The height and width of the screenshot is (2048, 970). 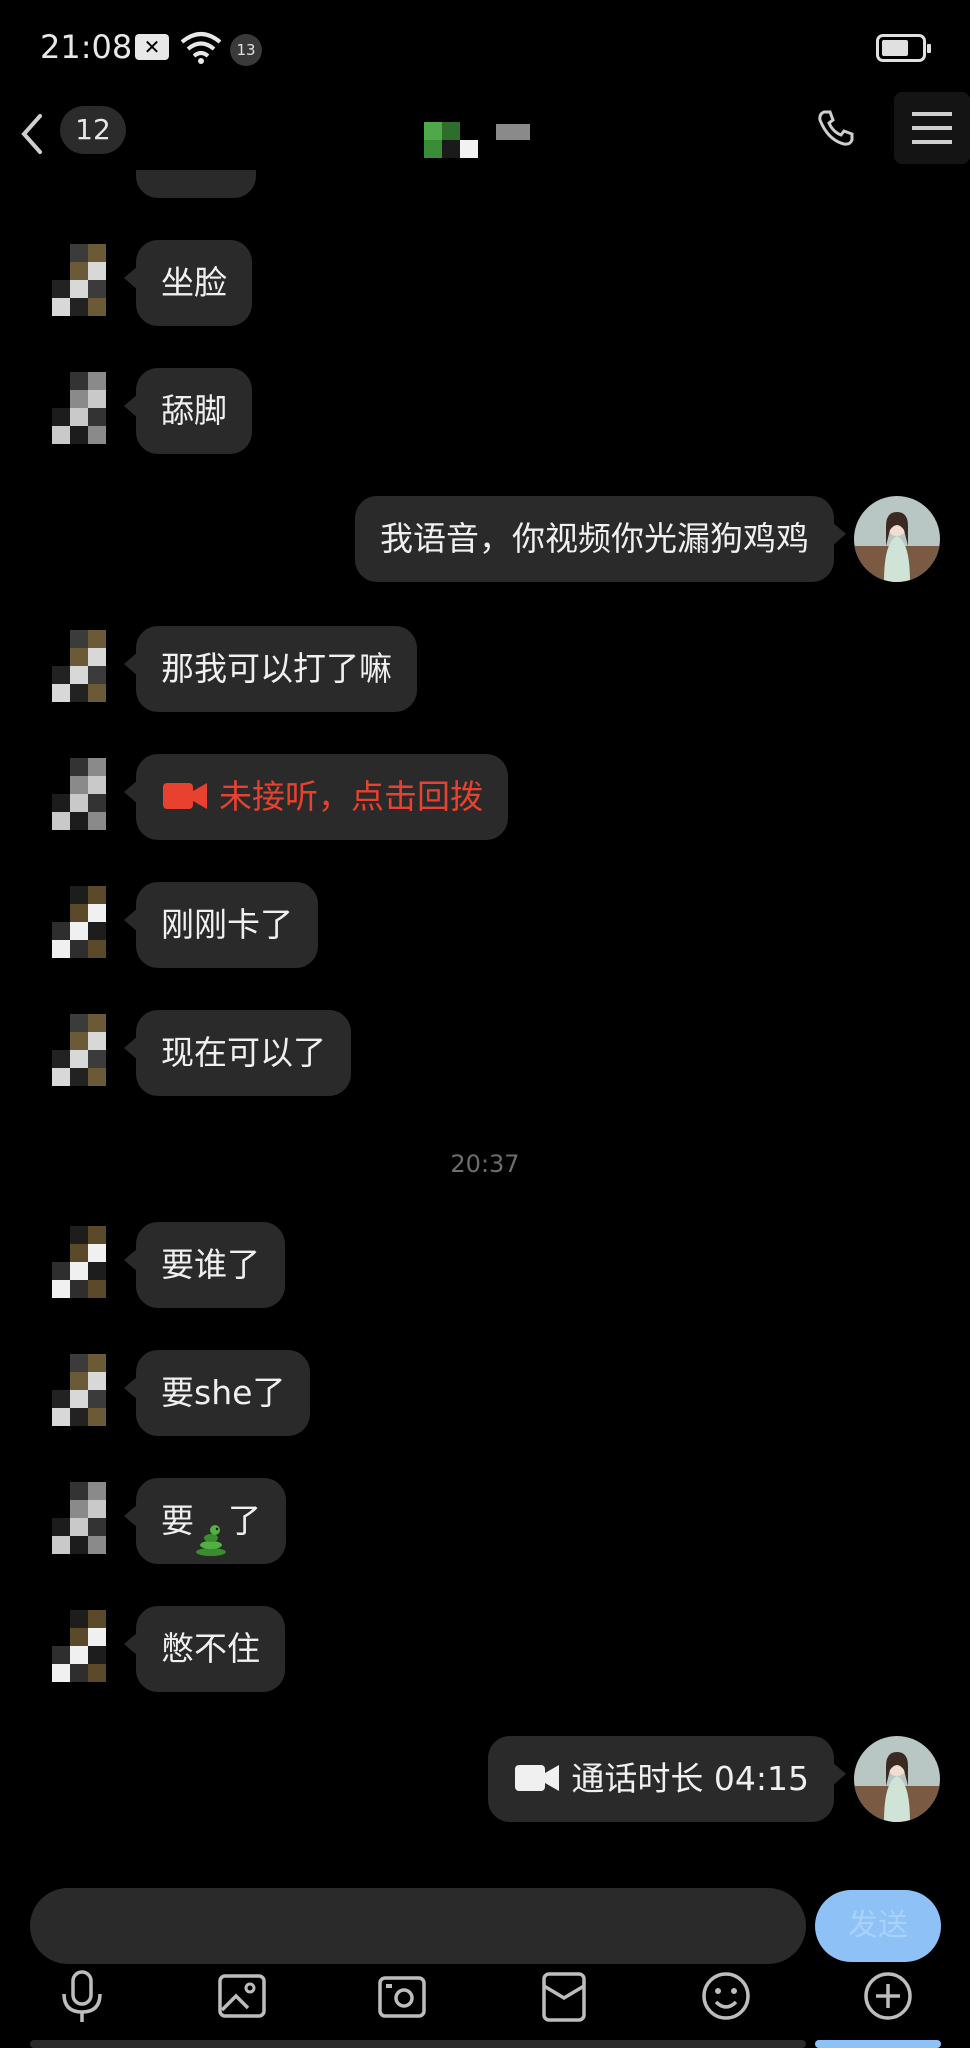 I want to click on message-row: 要谁了, so click(x=485, y=1267).